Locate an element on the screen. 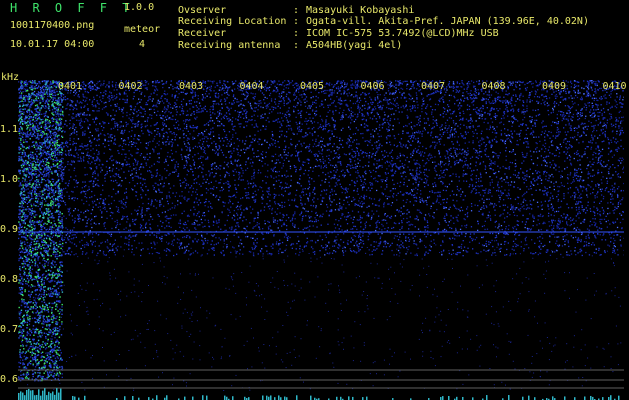 This screenshot has width=629, height=400. y-tick-label: 1.1 is located at coordinates (9, 129).